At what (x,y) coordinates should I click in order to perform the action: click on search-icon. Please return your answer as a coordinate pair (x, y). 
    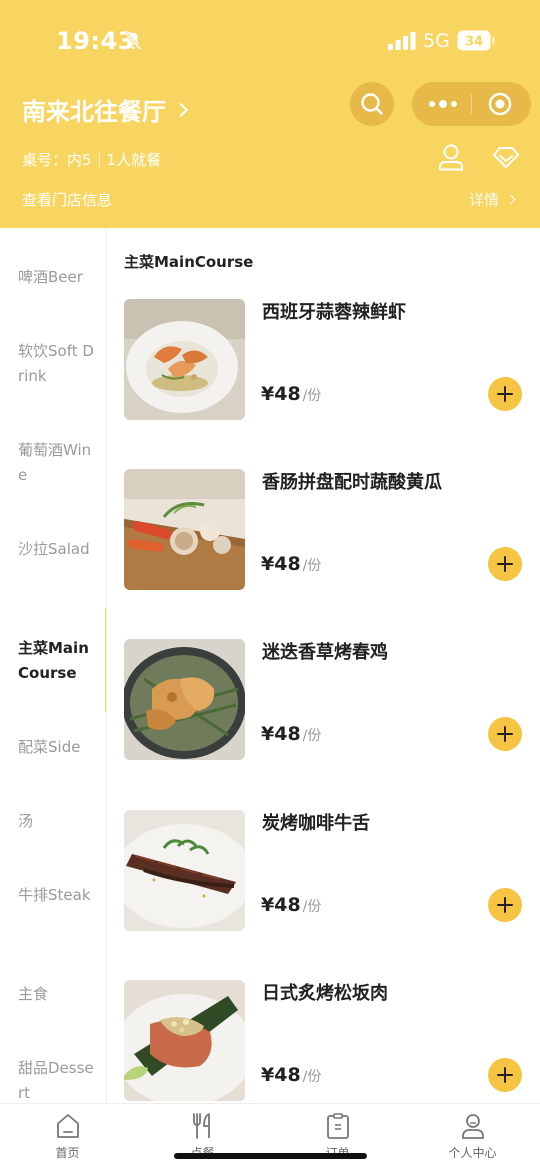
    Looking at the image, I should click on (372, 104).